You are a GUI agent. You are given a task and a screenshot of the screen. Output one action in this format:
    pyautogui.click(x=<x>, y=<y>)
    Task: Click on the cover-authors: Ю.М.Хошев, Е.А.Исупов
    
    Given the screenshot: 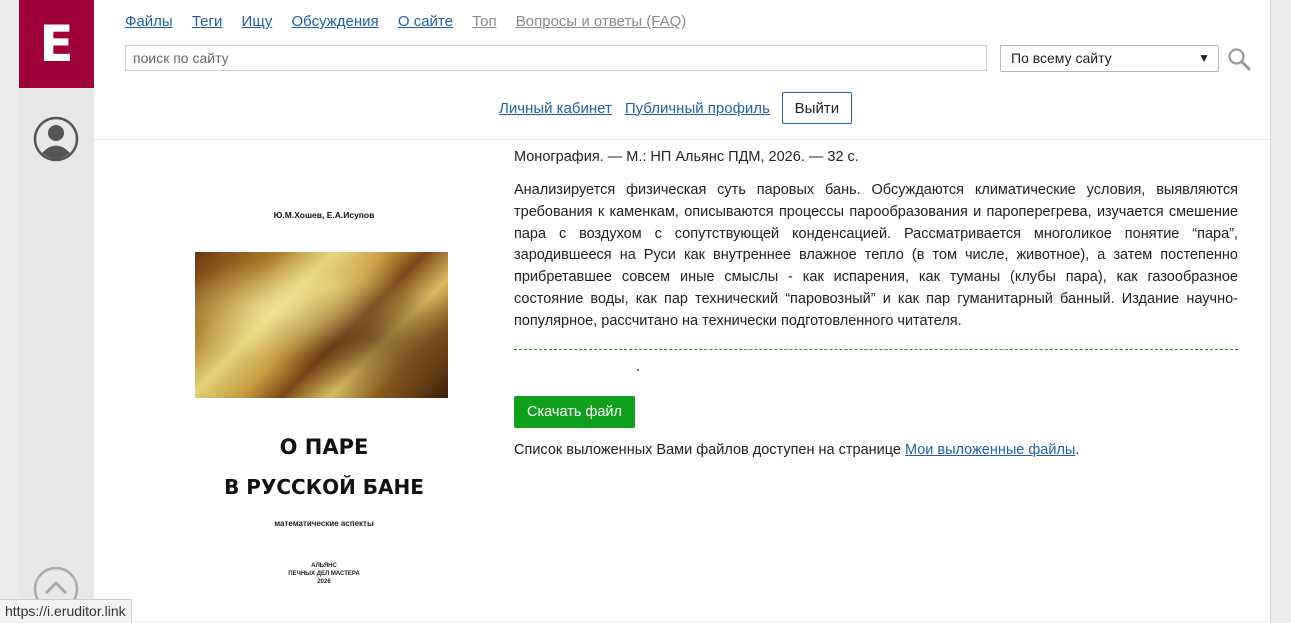 What is the action you would take?
    pyautogui.click(x=324, y=215)
    